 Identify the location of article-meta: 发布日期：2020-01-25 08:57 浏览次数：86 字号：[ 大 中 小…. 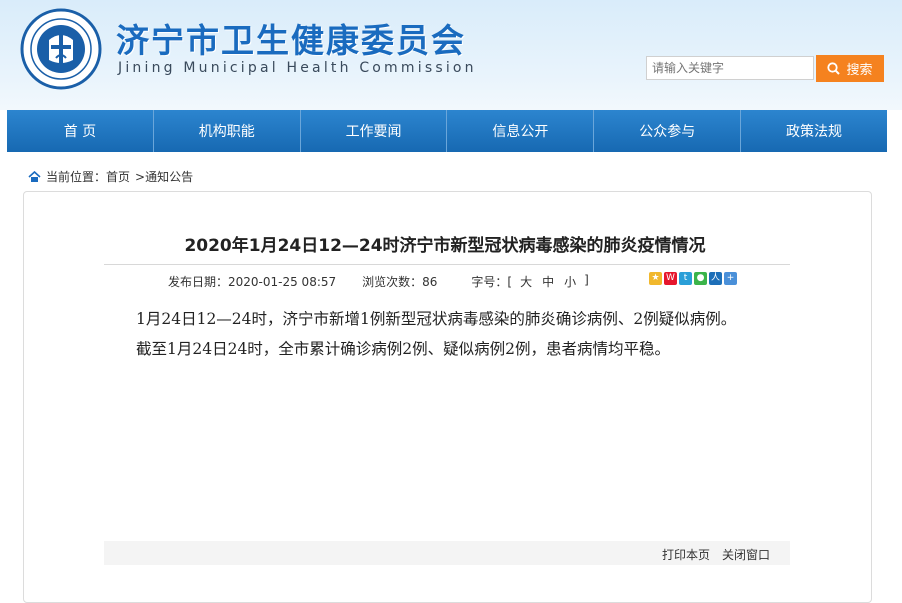
(378, 281).